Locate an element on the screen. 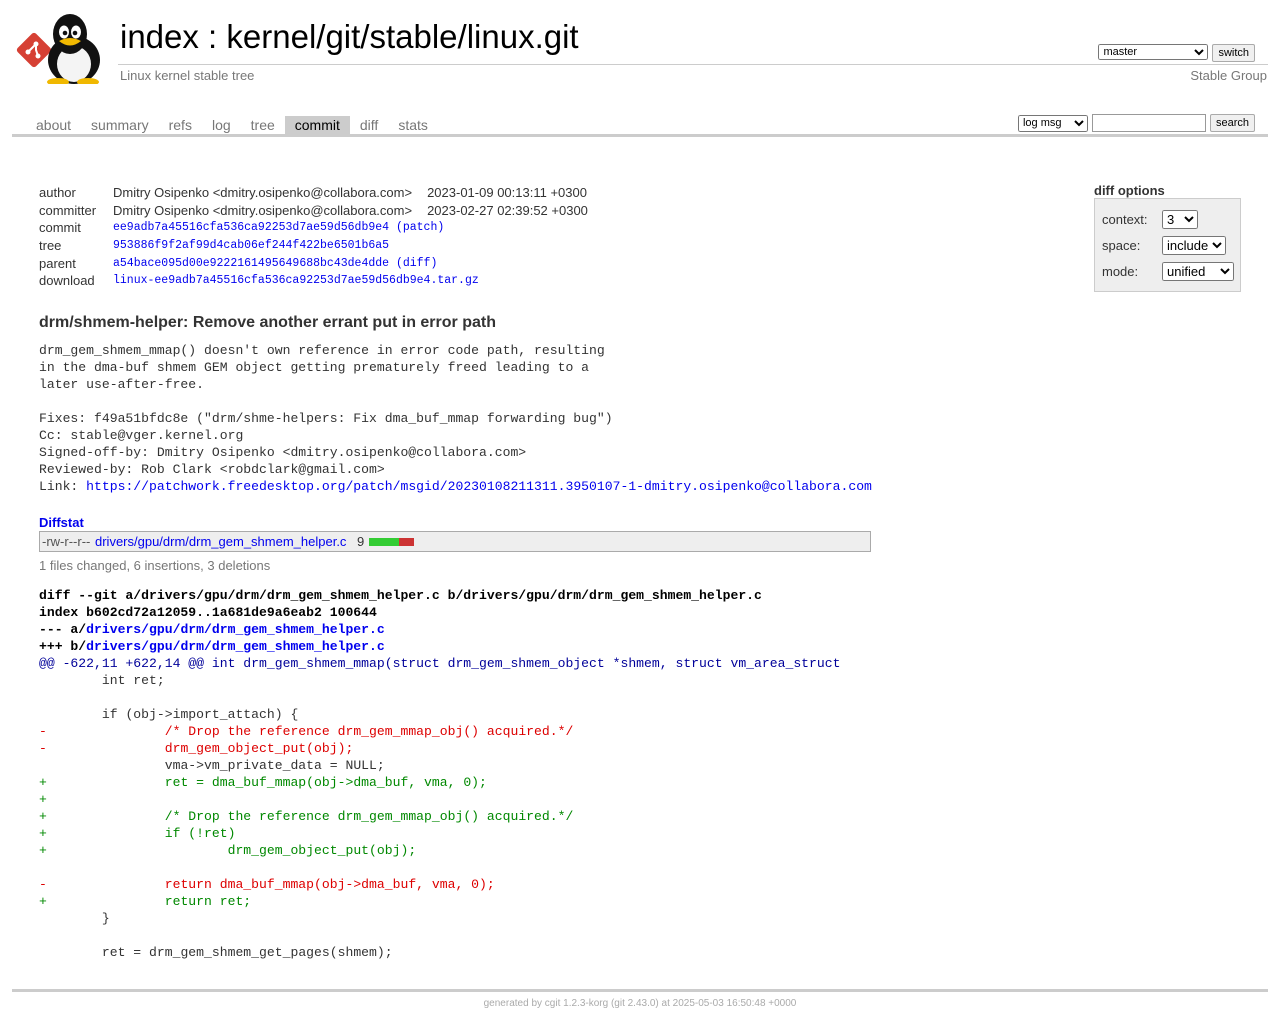 This screenshot has height=1024, width=1280. tab-tree: tree is located at coordinates (263, 125).